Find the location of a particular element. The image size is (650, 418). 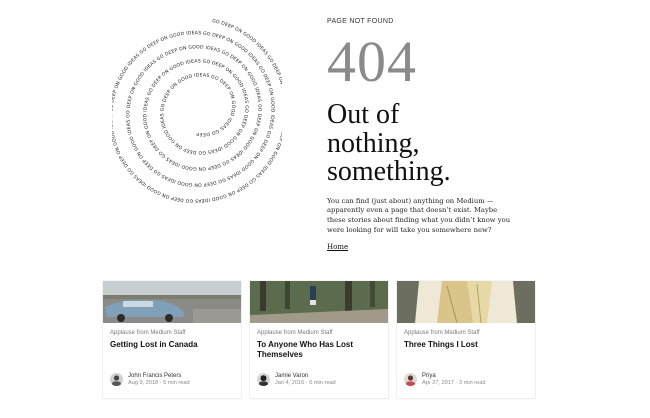

card-title: To Anyone Who Has Lost Themselves is located at coordinates (319, 350).